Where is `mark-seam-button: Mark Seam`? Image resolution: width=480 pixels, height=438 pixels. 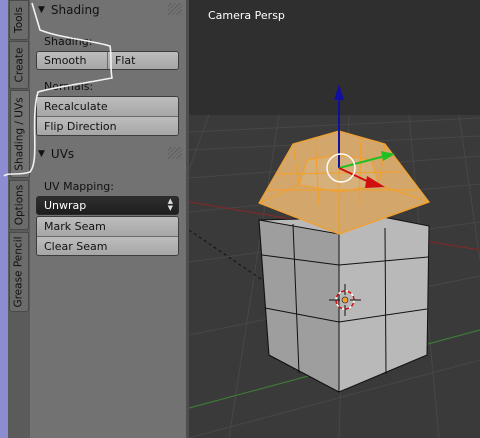
mark-seam-button: Mark Seam is located at coordinates (107, 226).